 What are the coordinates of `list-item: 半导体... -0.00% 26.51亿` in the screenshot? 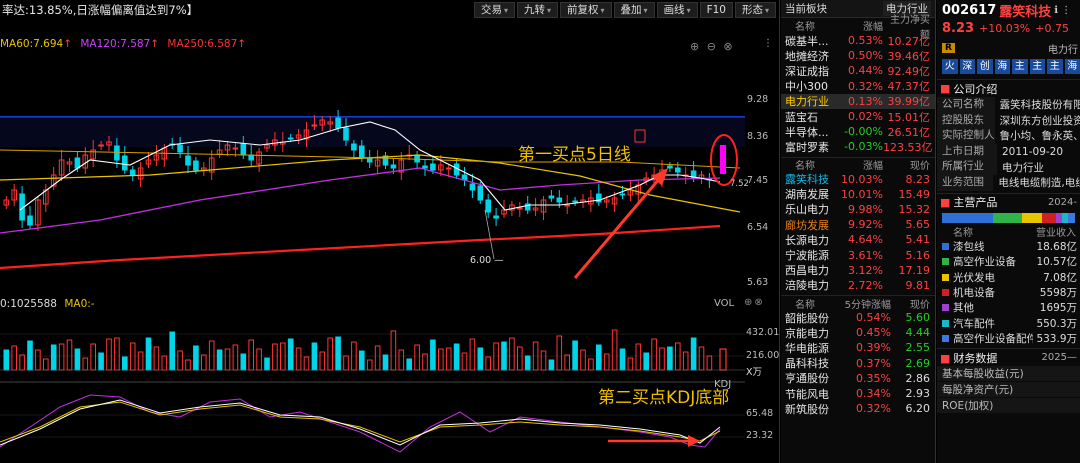 It's located at (858, 131).